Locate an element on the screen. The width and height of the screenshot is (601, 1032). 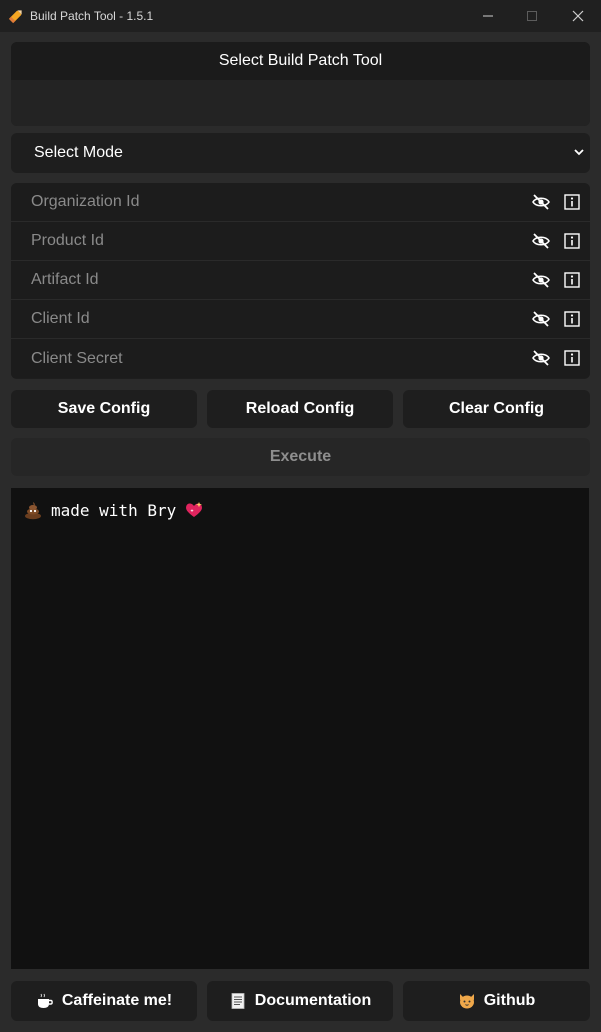
build-patch-tool-panel: Select Build Patch Tool is located at coordinates (300, 84).